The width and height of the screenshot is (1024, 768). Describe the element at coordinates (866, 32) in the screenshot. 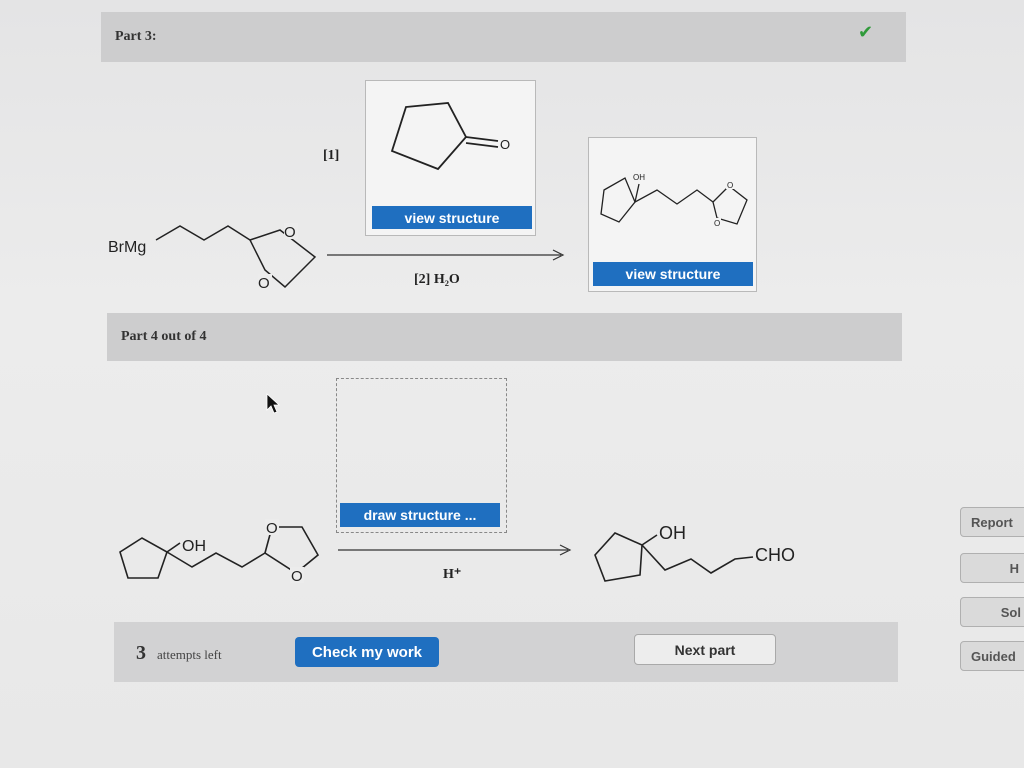

I see `checkmark-icon: ✔` at that location.